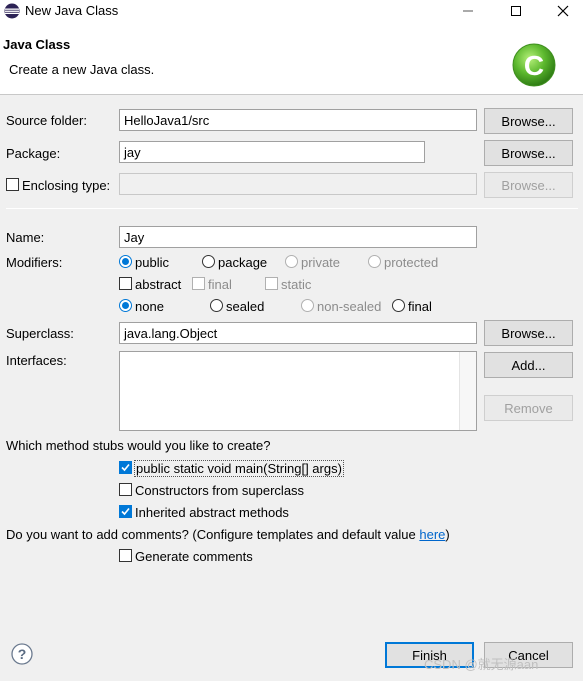 The image size is (583, 681). What do you see at coordinates (321, 262) in the screenshot?
I see `private-label: private` at bounding box center [321, 262].